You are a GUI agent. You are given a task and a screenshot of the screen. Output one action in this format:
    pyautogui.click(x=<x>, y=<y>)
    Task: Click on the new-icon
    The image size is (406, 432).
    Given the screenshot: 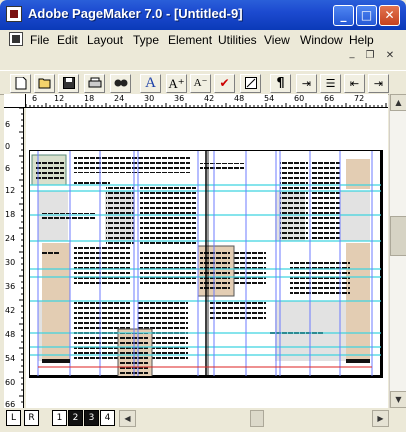 What is the action you would take?
    pyautogui.click(x=20, y=83)
    